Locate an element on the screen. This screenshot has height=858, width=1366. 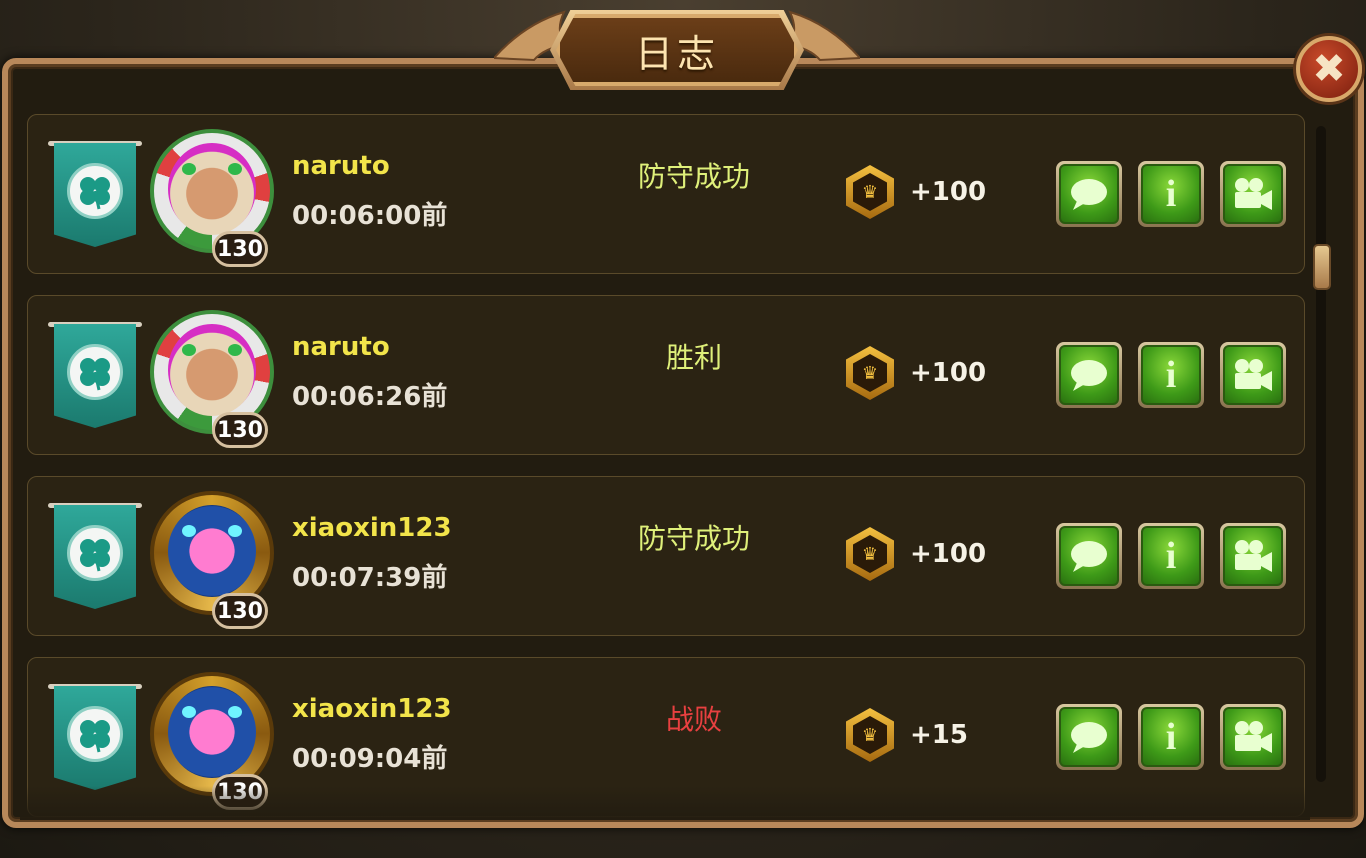
time-ago: 00:09:04前 is located at coordinates (370, 759).